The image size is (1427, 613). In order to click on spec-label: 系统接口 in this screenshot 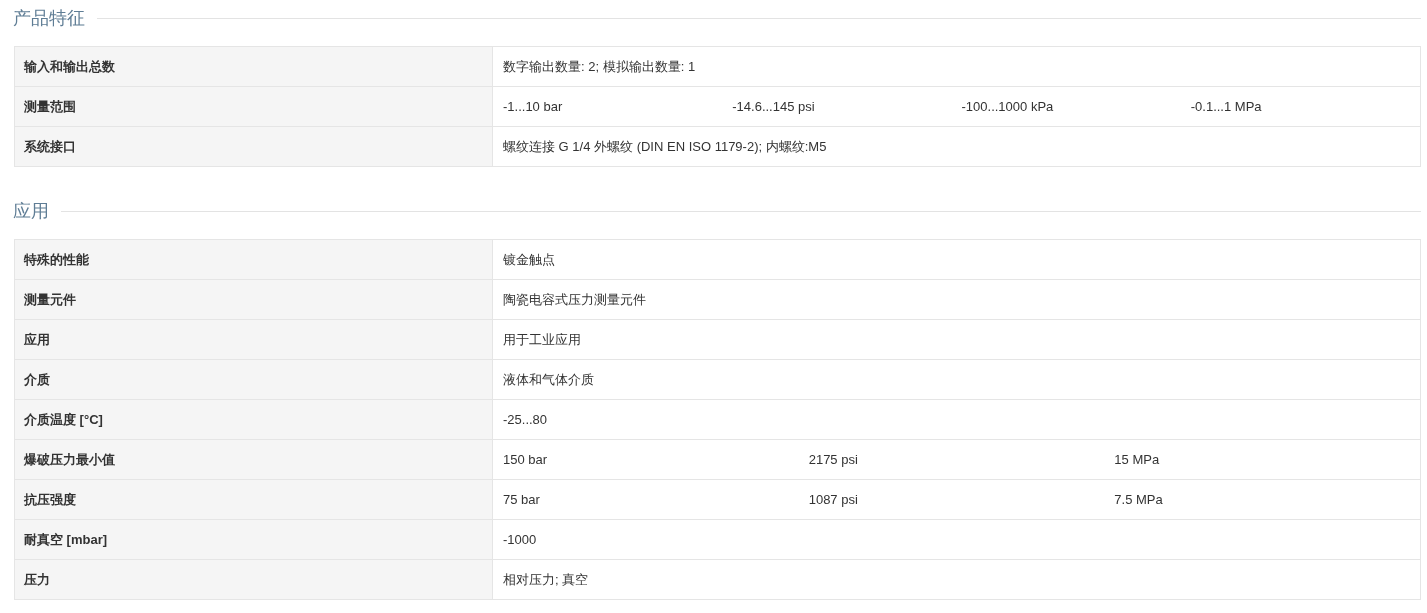, I will do `click(254, 146)`.